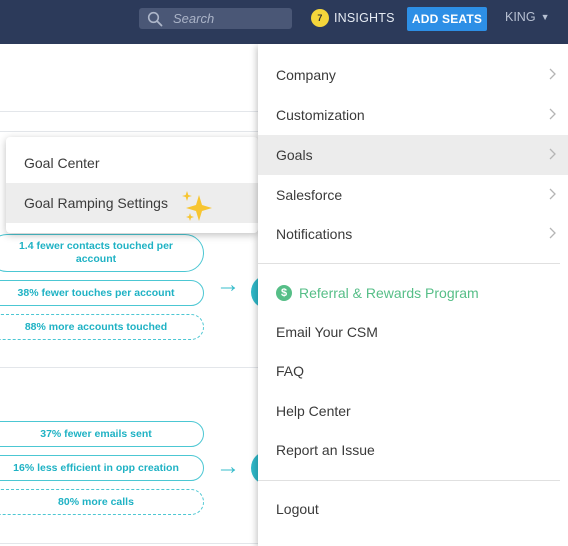  I want to click on insight-pill: 38% fewer touches per account, so click(102, 293).